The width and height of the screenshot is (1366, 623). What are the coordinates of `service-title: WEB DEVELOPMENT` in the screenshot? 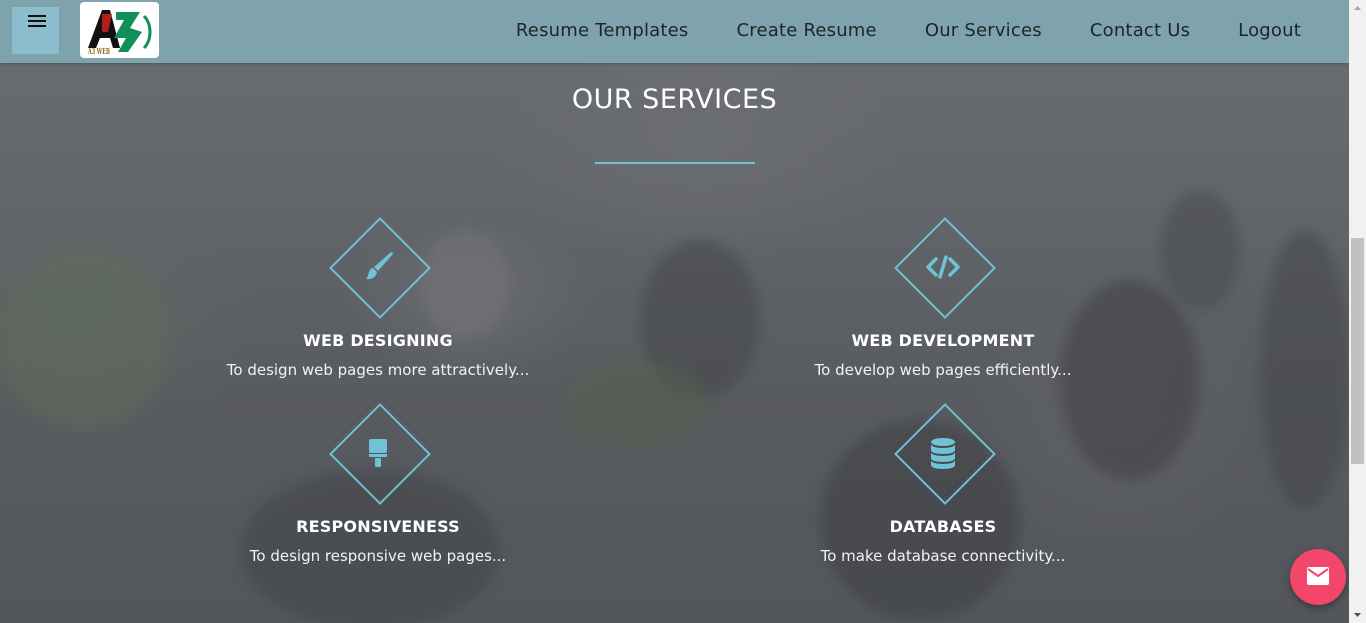 It's located at (943, 340).